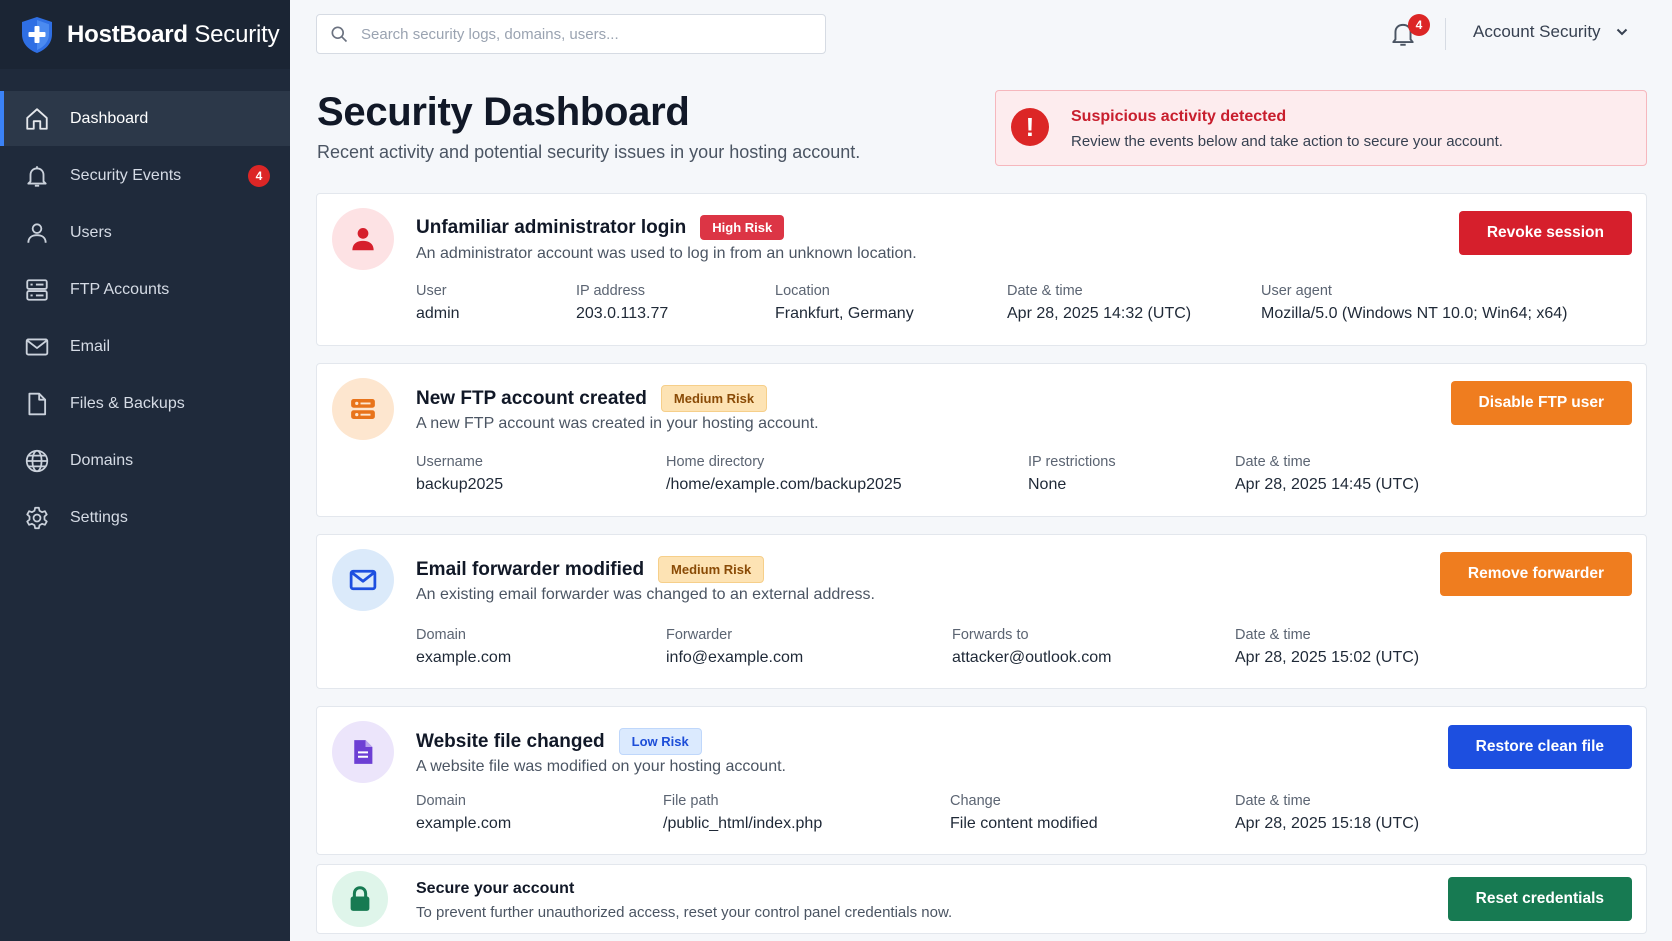 Image resolution: width=1672 pixels, height=941 pixels. Describe the element at coordinates (734, 647) in the screenshot. I see `field-forwarder: Forwarder info@example.com` at that location.